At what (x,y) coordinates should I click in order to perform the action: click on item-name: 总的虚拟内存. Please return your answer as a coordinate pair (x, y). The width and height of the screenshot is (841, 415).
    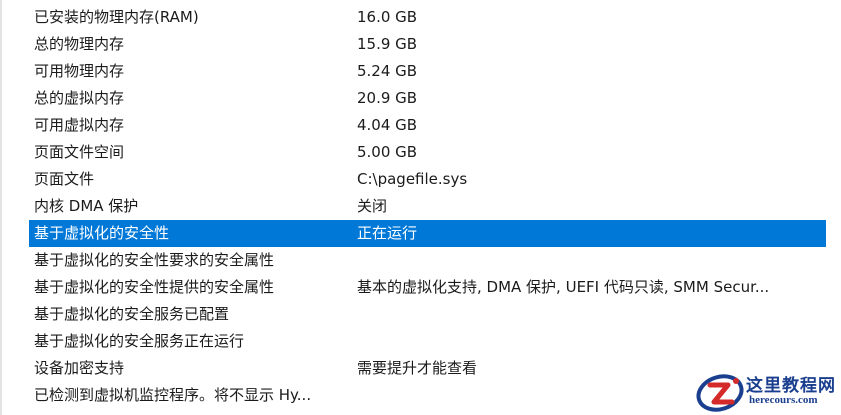
    Looking at the image, I should click on (79, 98).